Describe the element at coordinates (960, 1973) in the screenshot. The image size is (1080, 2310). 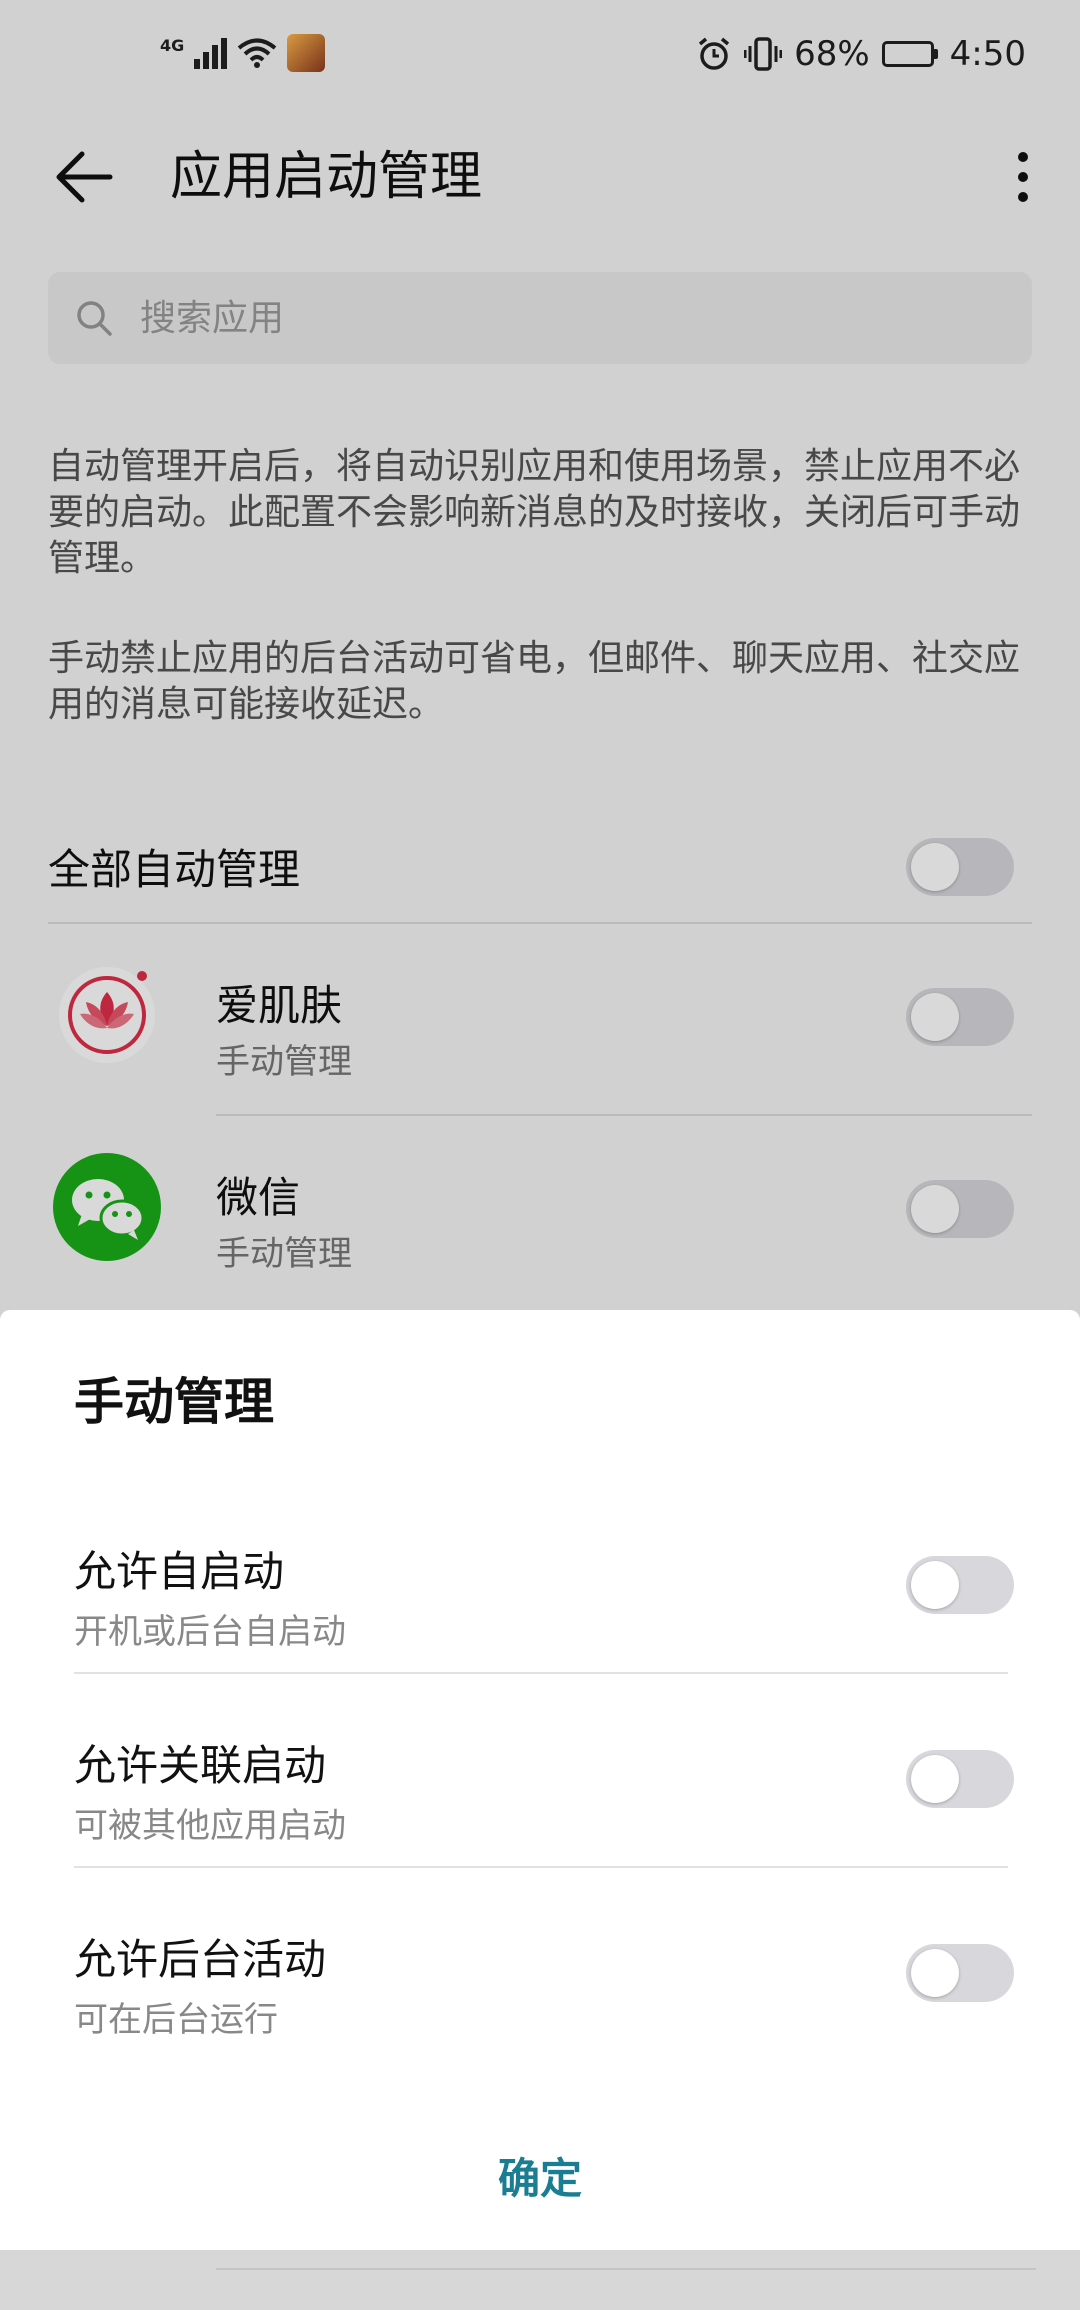
I see `allow-background-activity-toggle` at that location.